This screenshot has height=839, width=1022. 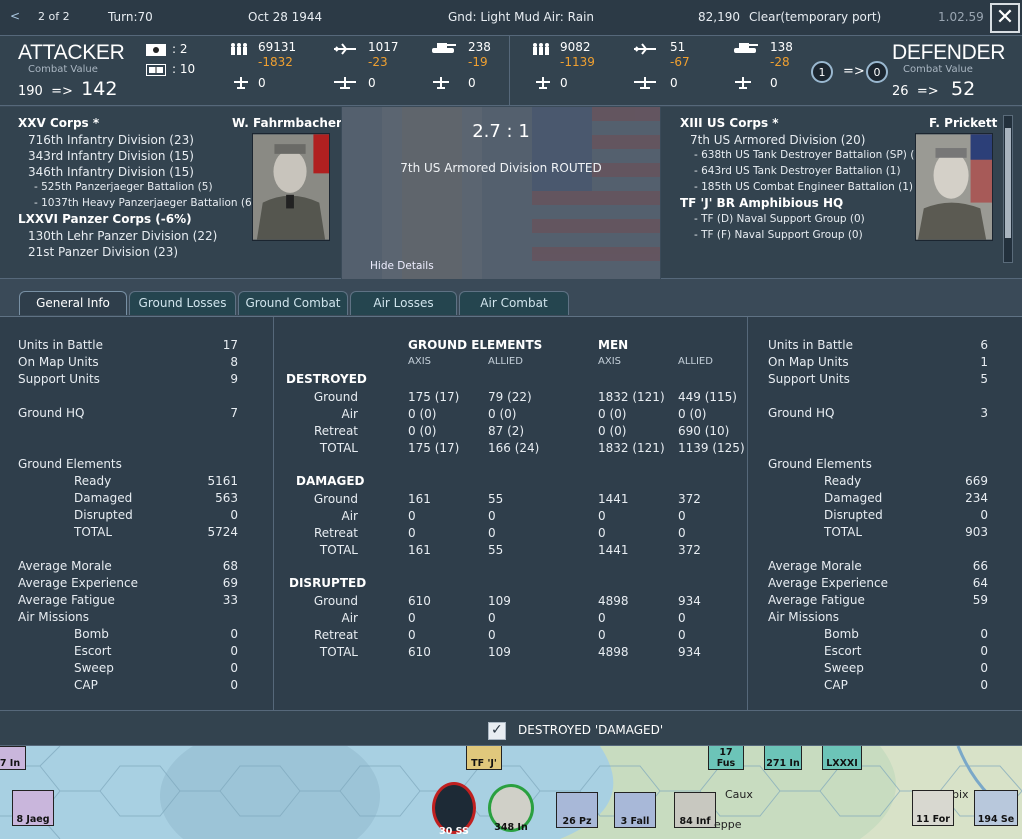 I want to click on losses-cell: 934, so click(x=689, y=652).